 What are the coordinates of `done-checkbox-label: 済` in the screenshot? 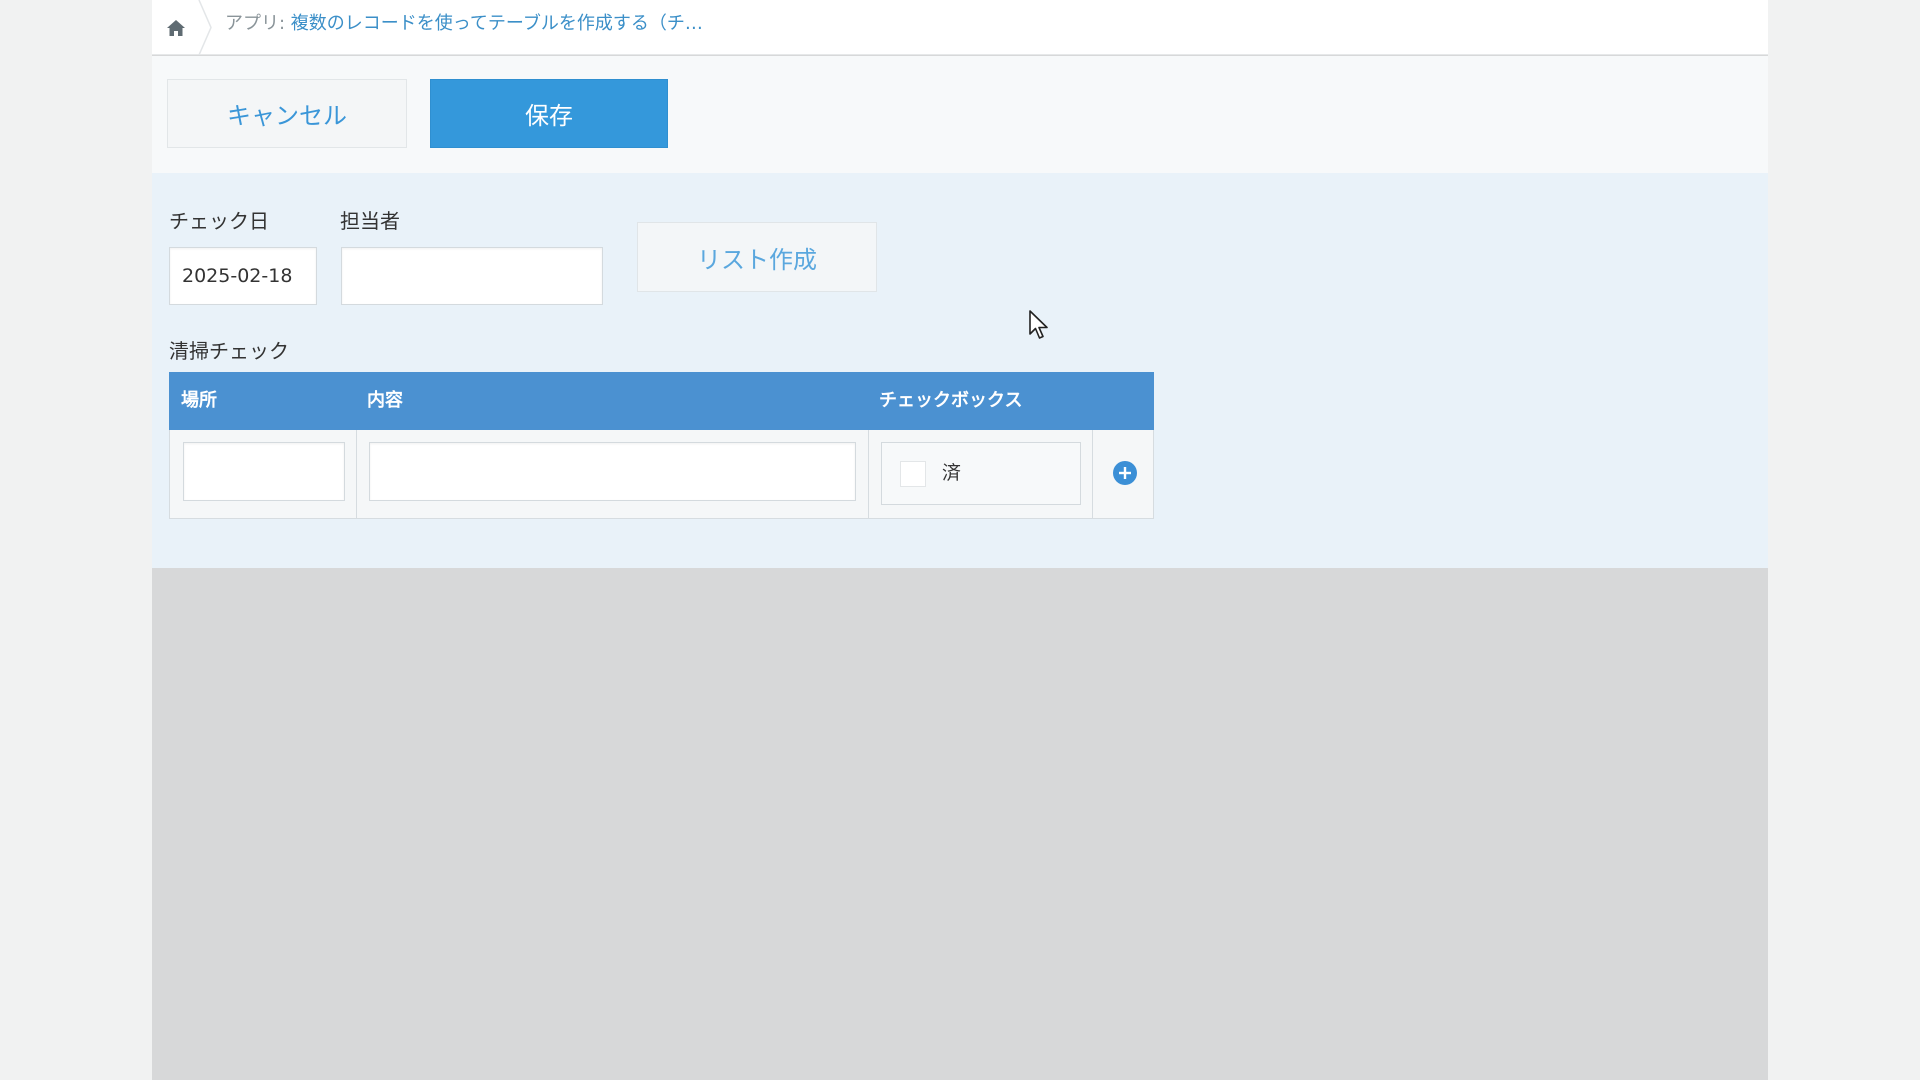 It's located at (952, 473).